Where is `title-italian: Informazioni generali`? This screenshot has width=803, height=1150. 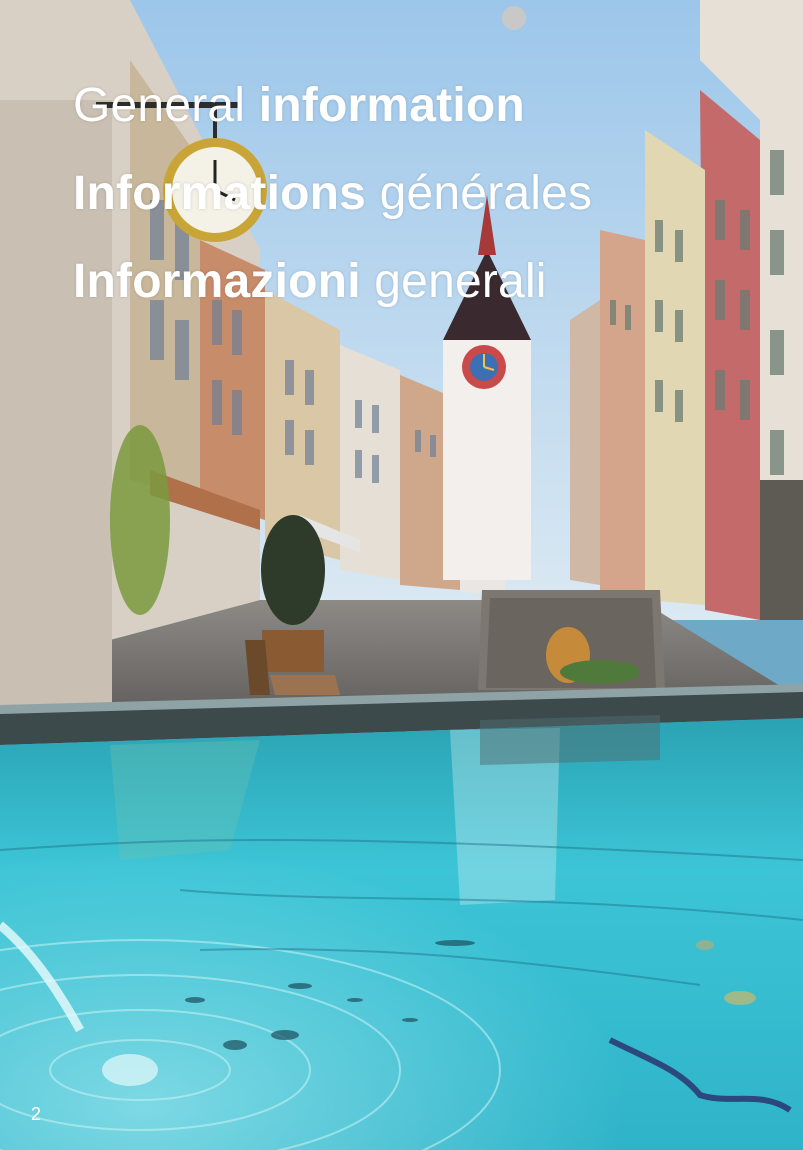 title-italian: Informazioni generali is located at coordinates (332, 282).